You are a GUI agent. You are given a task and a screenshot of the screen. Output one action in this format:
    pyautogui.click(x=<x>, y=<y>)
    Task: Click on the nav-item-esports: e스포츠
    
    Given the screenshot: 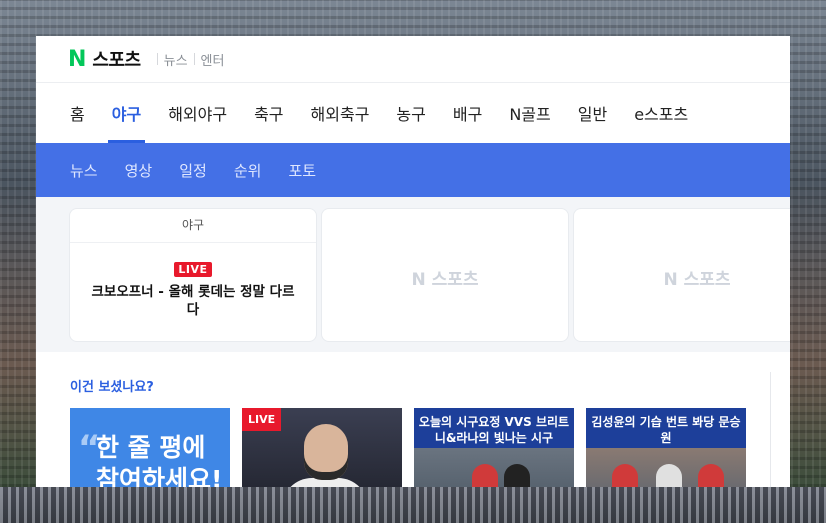 What is the action you would take?
    pyautogui.click(x=661, y=122)
    